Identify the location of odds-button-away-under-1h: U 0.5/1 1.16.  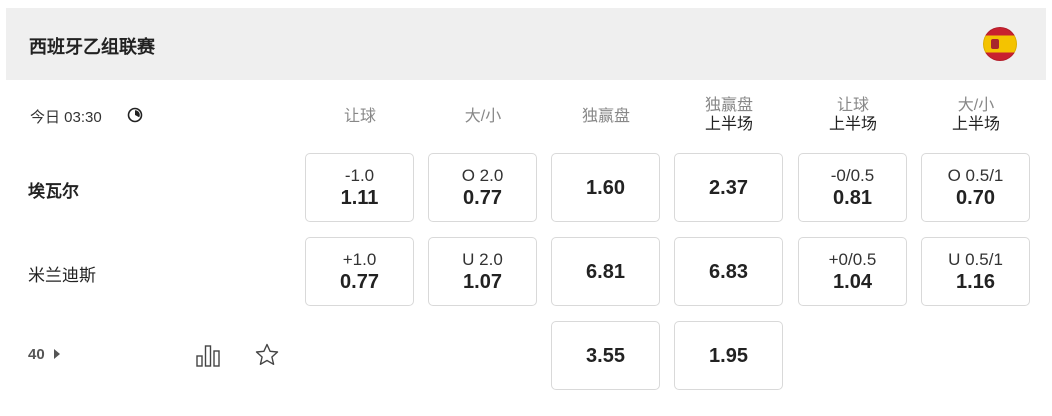
(975, 271).